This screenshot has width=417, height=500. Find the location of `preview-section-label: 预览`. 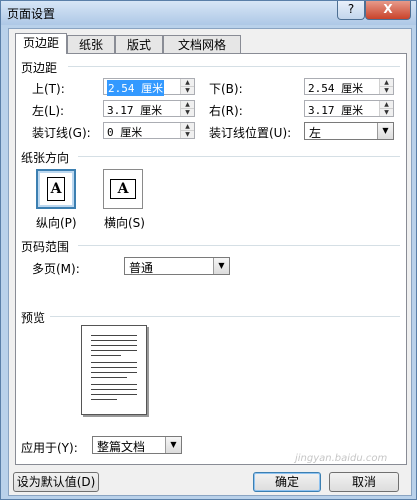

preview-section-label: 预览 is located at coordinates (33, 318).